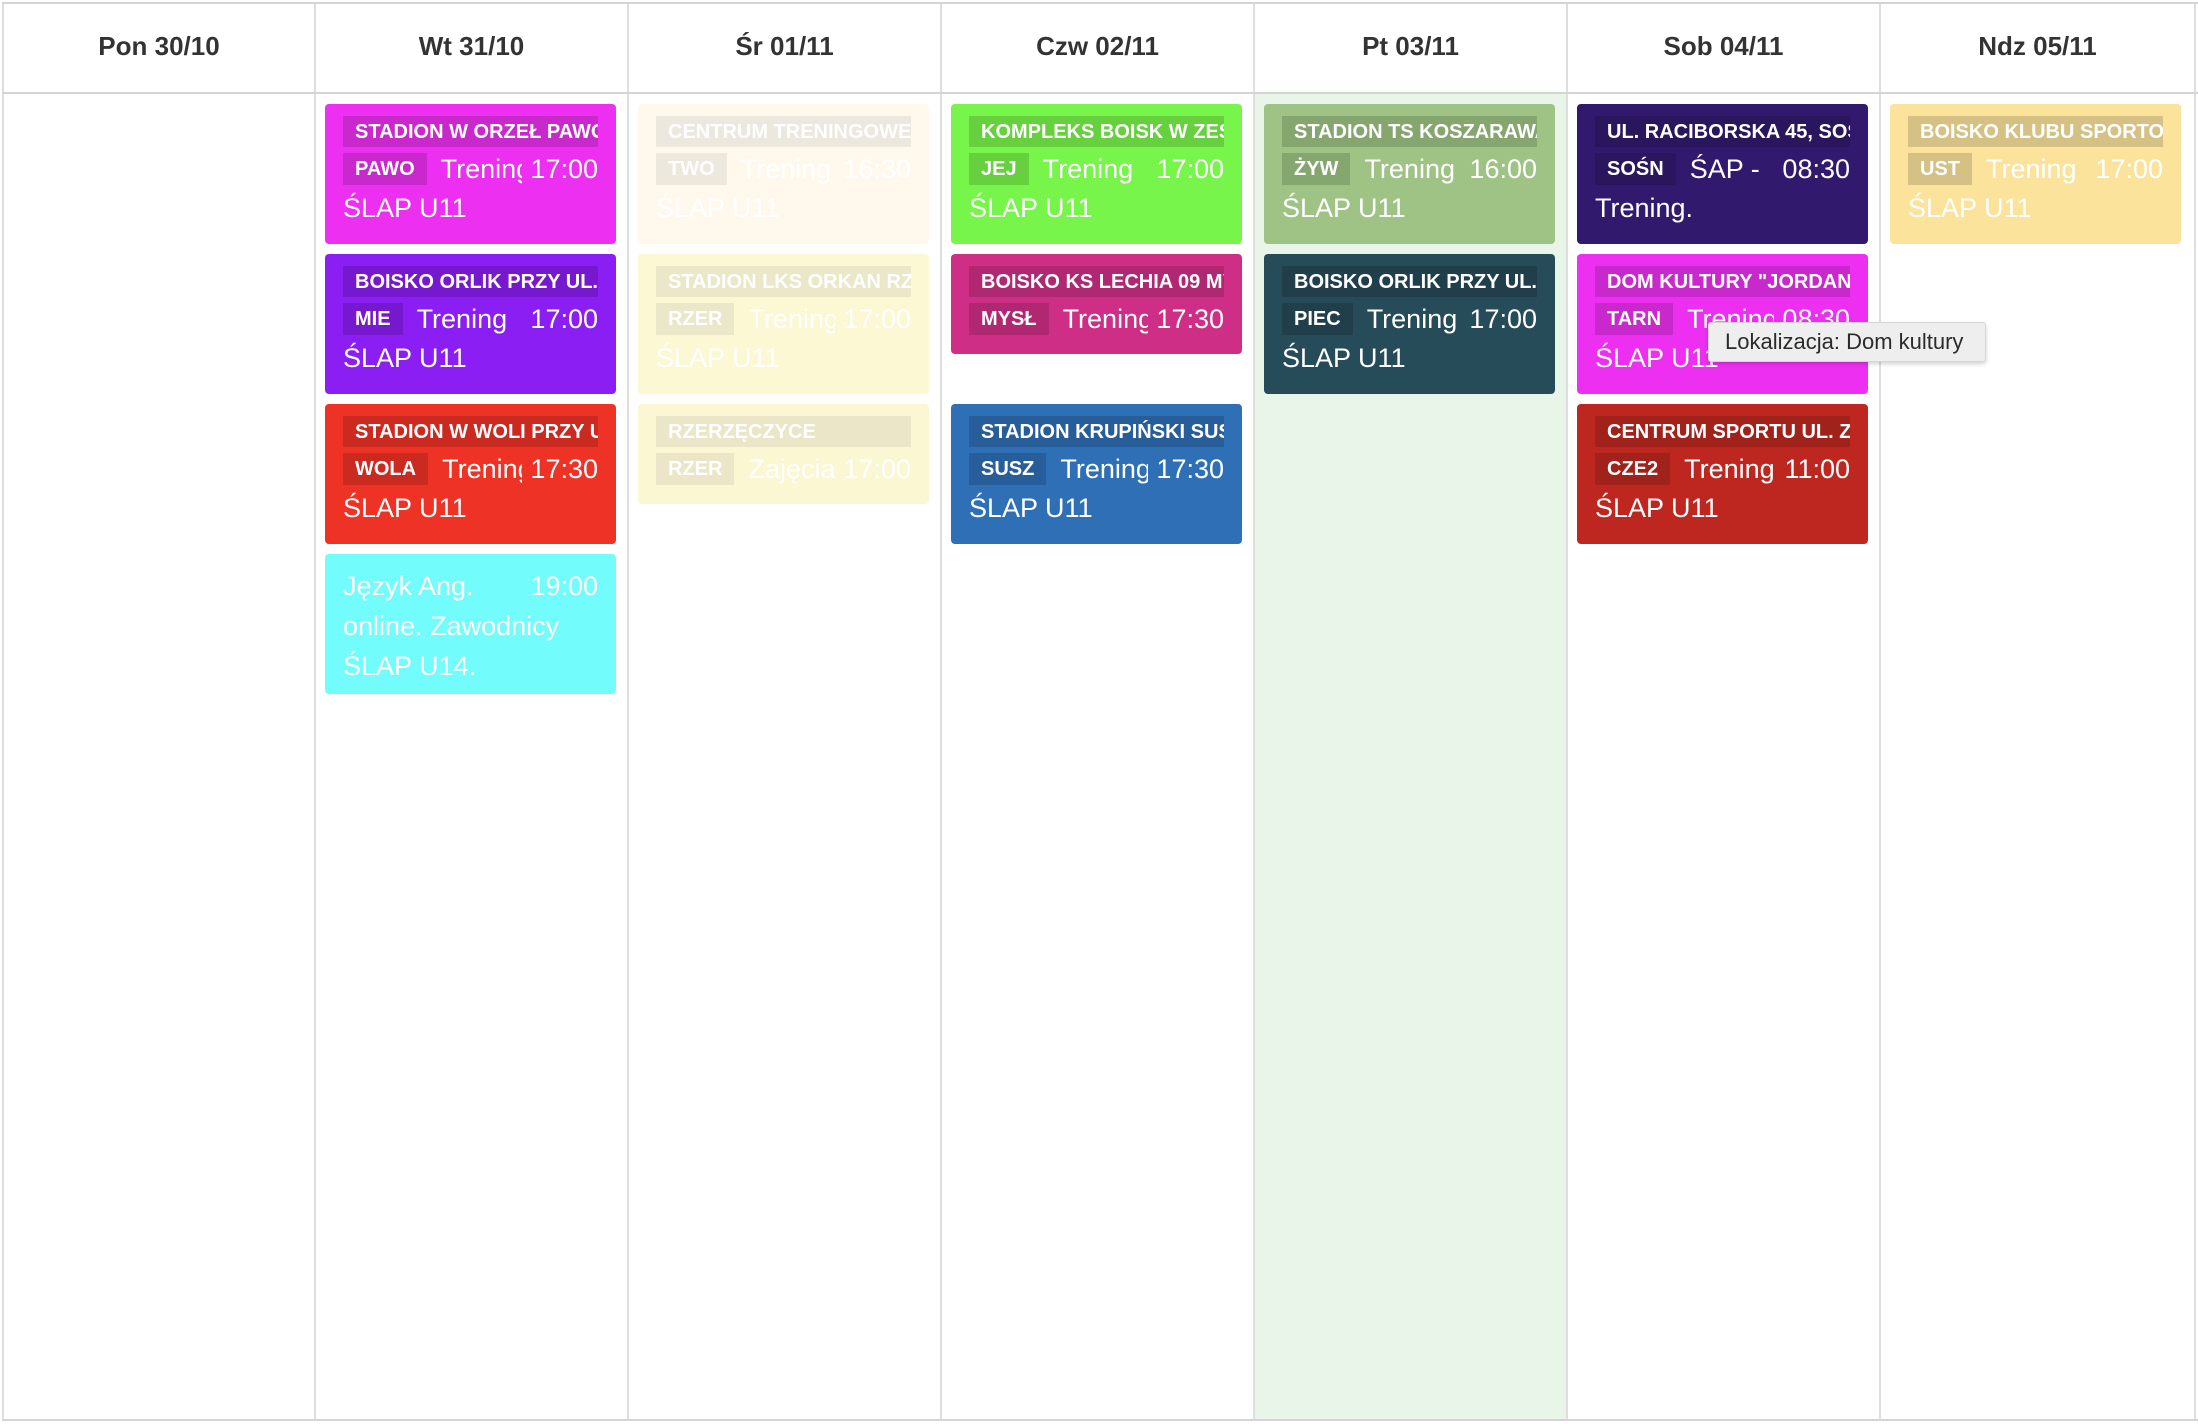 This screenshot has height=1424, width=2198. I want to click on event-location-code: RZER, so click(695, 319).